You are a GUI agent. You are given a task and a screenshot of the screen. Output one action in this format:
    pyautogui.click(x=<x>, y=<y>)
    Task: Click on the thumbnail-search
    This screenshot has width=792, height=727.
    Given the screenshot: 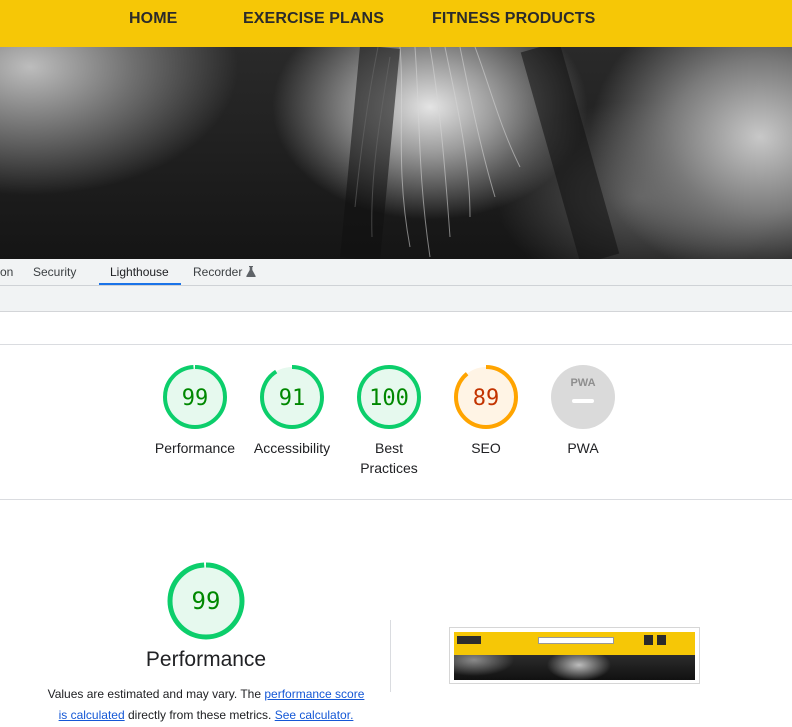 What is the action you would take?
    pyautogui.click(x=576, y=640)
    